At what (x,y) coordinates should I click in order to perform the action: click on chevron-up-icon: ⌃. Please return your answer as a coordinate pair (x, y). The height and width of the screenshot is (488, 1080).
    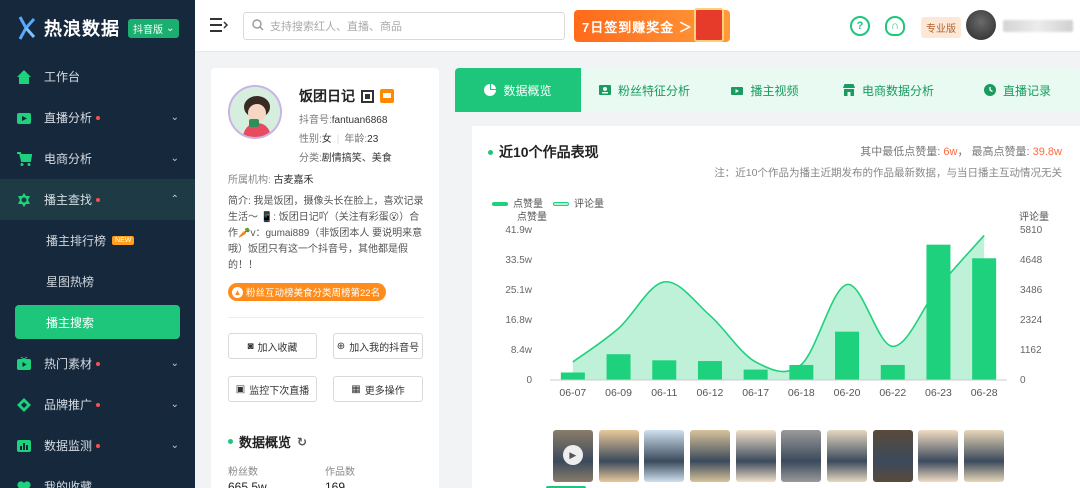
    Looking at the image, I should click on (174, 199).